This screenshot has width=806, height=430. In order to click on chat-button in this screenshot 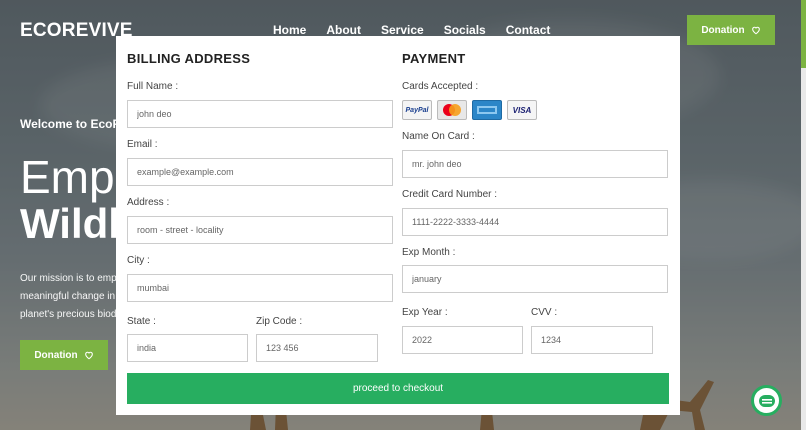, I will do `click(766, 400)`.